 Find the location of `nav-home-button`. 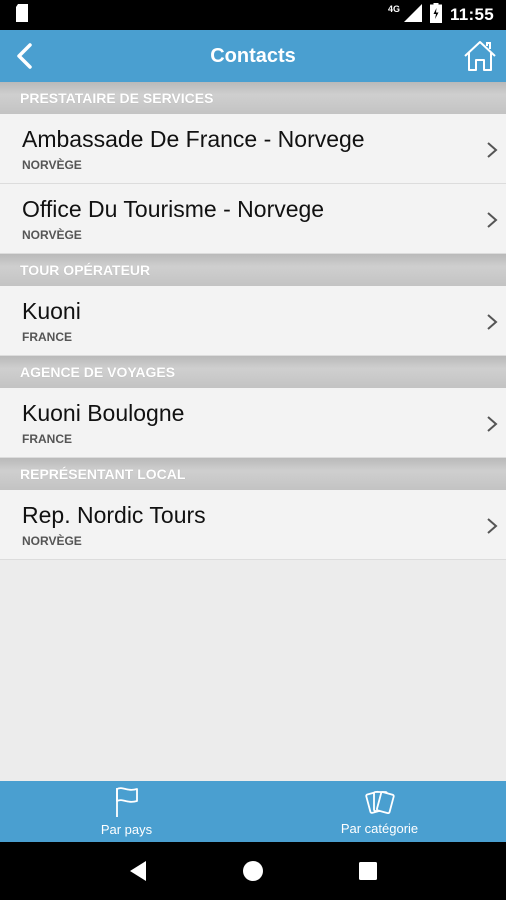

nav-home-button is located at coordinates (253, 871).